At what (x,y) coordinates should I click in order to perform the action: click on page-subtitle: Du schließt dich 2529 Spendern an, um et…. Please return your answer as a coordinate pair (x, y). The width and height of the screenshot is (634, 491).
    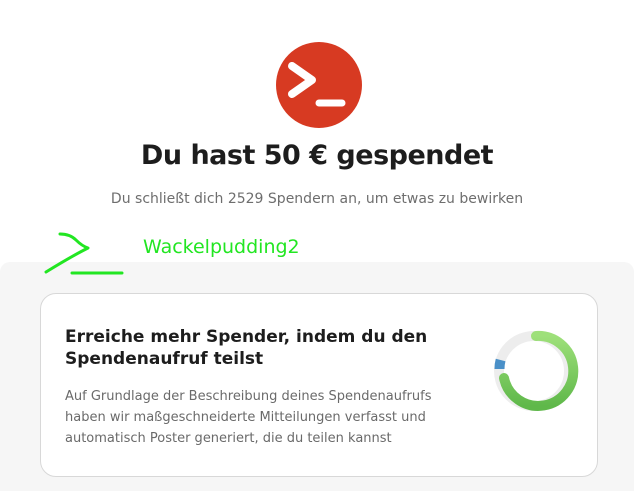
    Looking at the image, I should click on (317, 199).